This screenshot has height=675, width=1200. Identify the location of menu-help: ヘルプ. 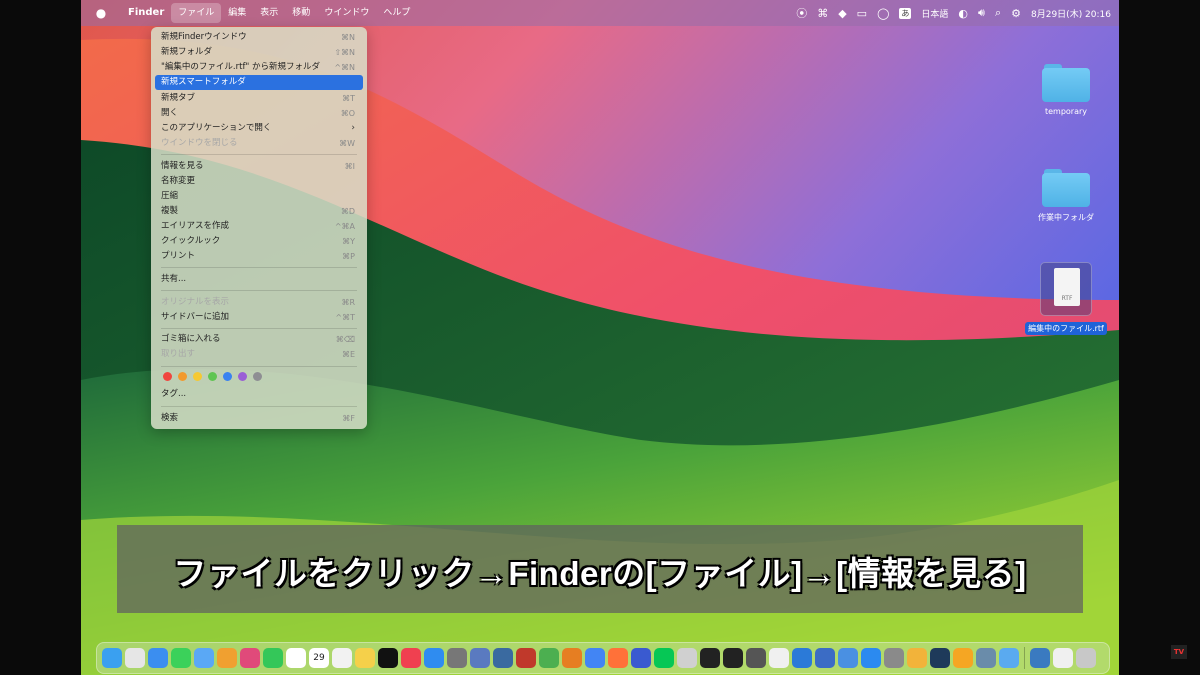
(396, 13).